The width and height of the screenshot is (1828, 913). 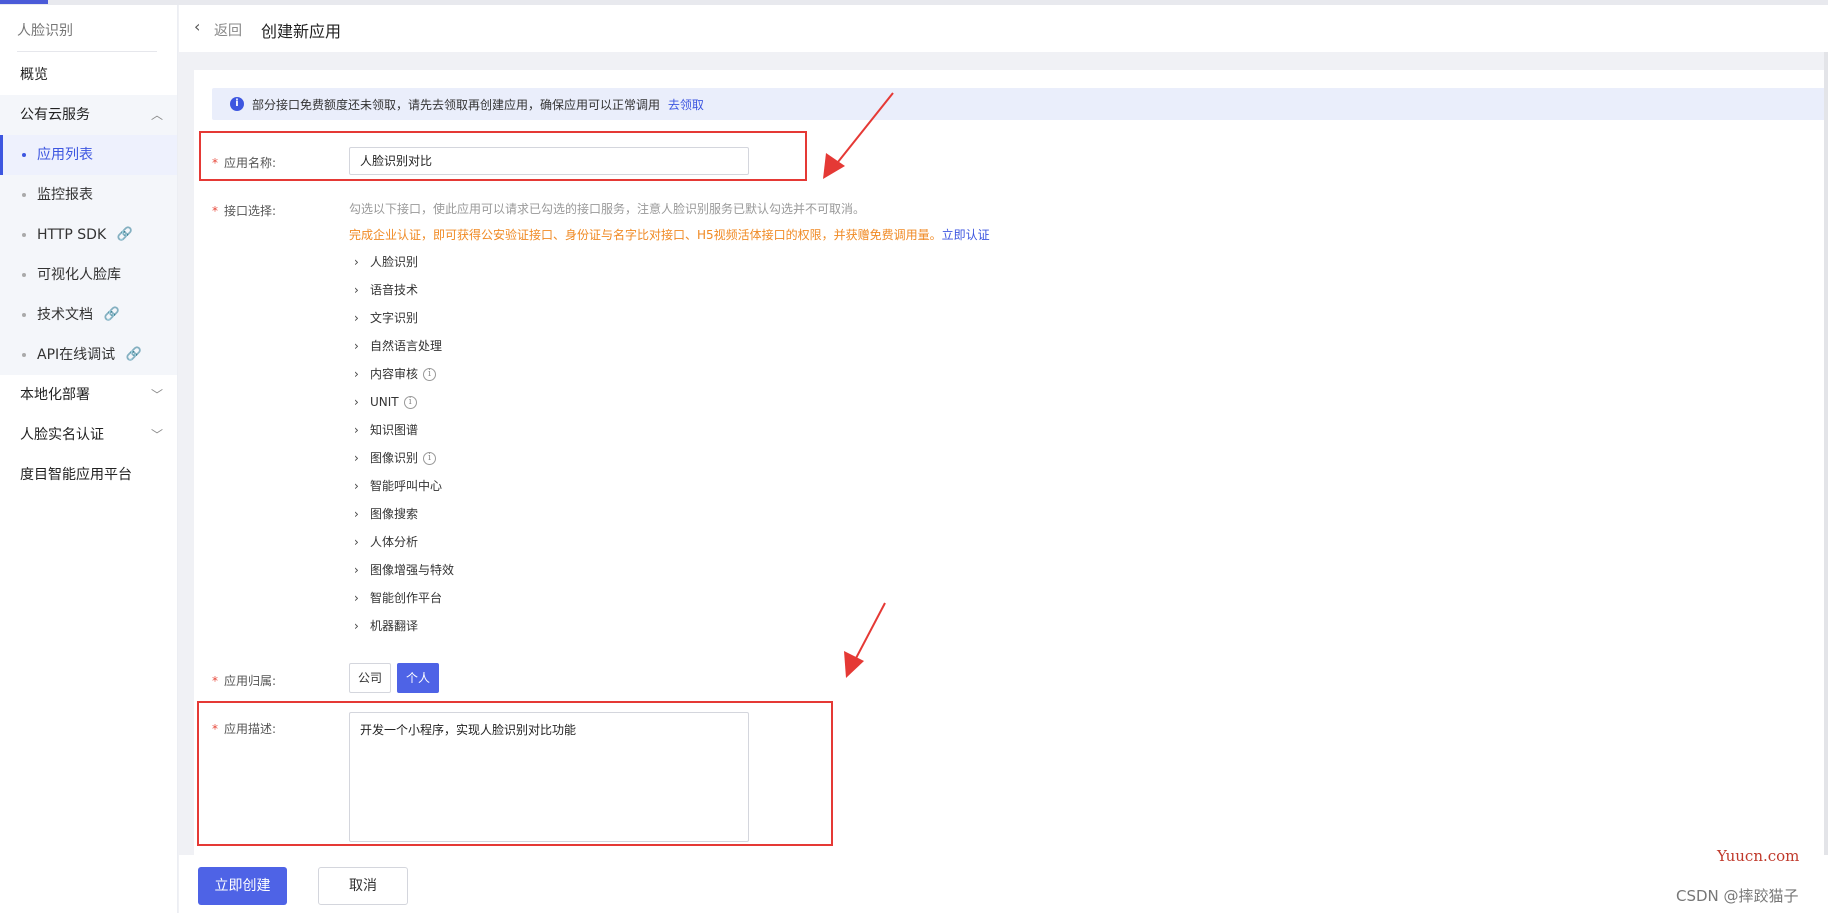 What do you see at coordinates (394, 626) in the screenshot?
I see `api-group-label: 机器翻译` at bounding box center [394, 626].